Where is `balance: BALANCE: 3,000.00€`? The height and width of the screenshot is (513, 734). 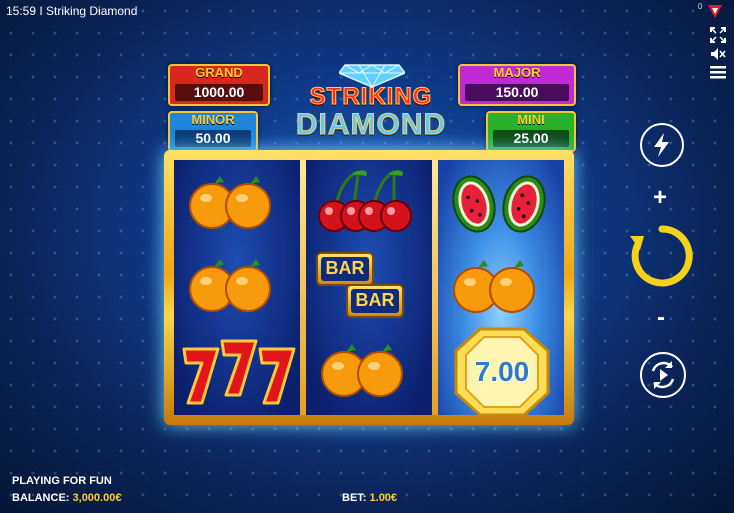 balance: BALANCE: 3,000.00€ is located at coordinates (66, 498).